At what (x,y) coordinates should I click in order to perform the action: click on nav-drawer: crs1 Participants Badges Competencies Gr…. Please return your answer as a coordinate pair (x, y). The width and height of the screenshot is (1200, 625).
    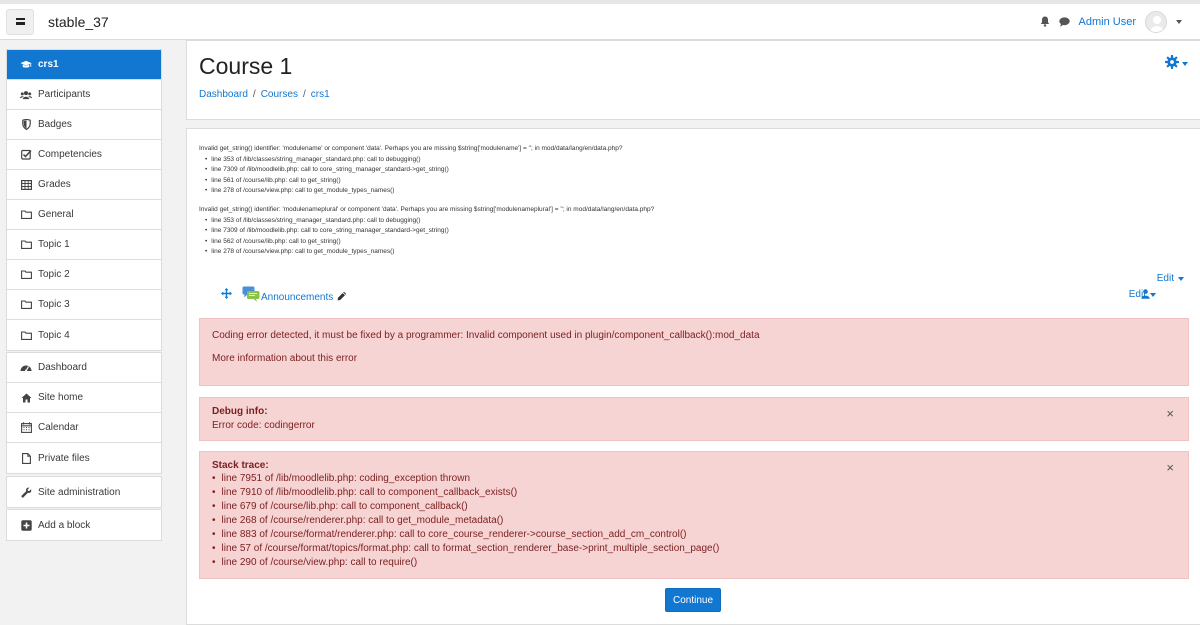
    Looking at the image, I should click on (86, 332).